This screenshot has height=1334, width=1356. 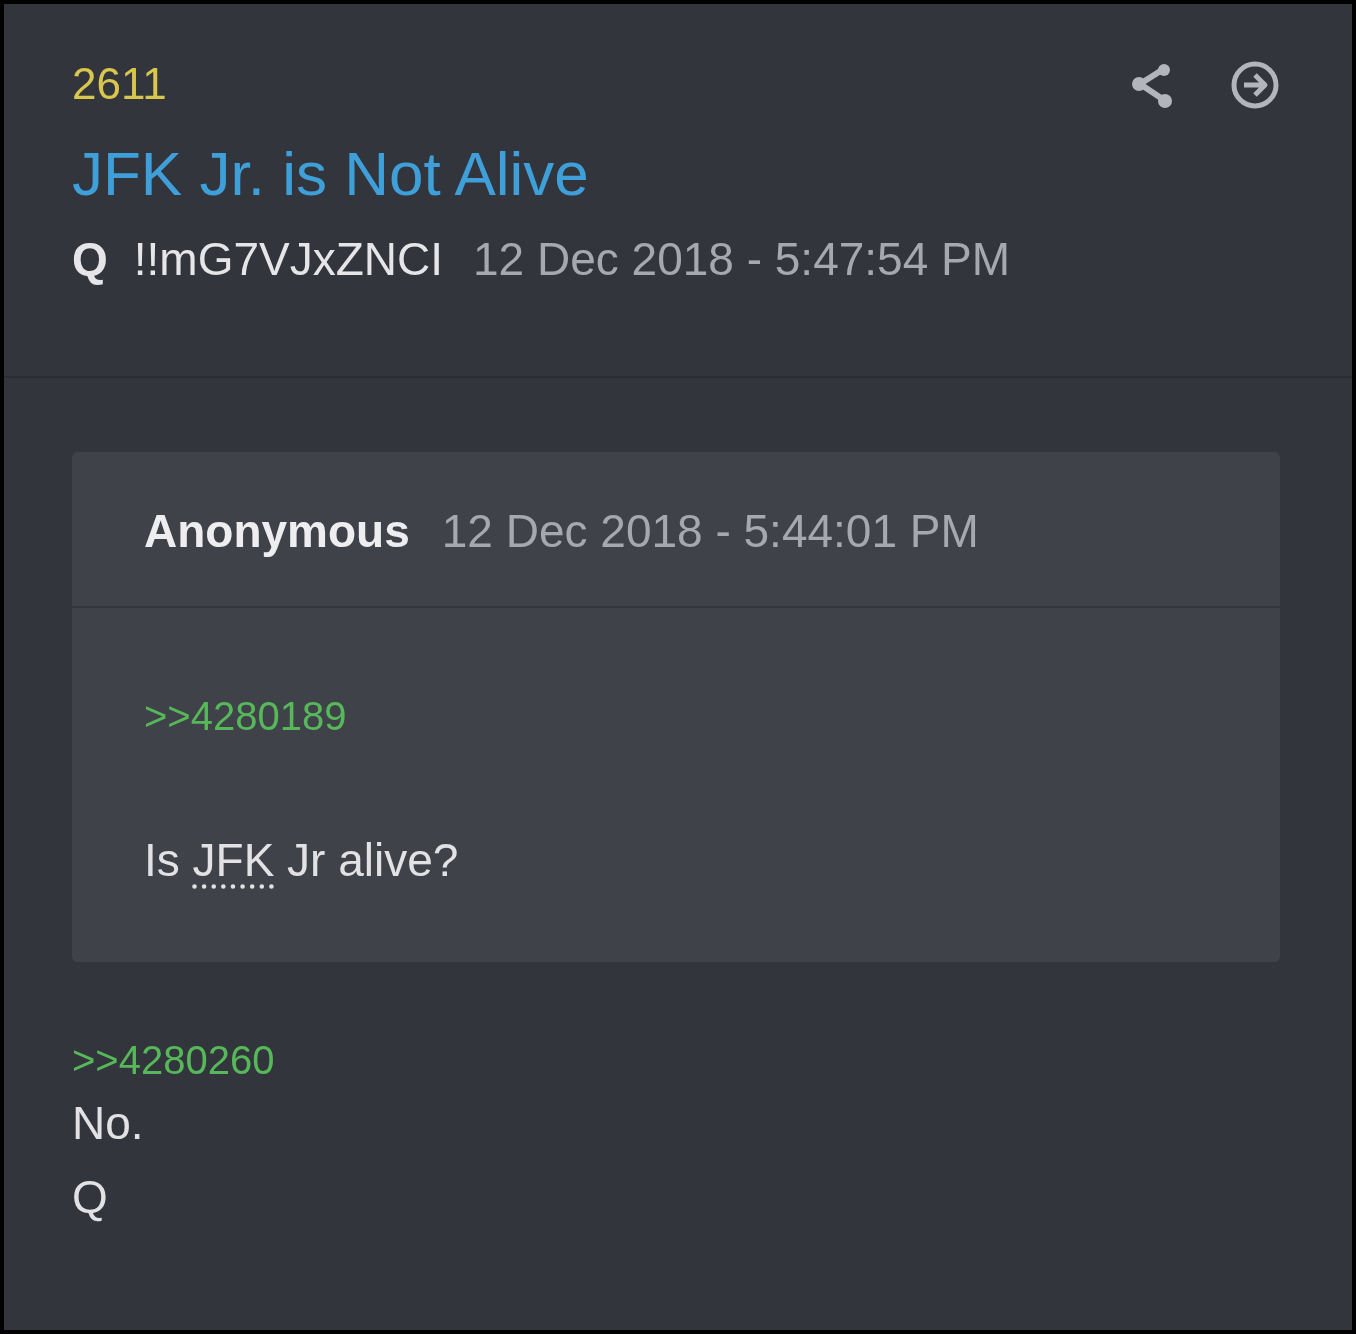 What do you see at coordinates (710, 531) in the screenshot?
I see `quoted-timestamp: 12 Dec 2018 - 5:44:01 PM` at bounding box center [710, 531].